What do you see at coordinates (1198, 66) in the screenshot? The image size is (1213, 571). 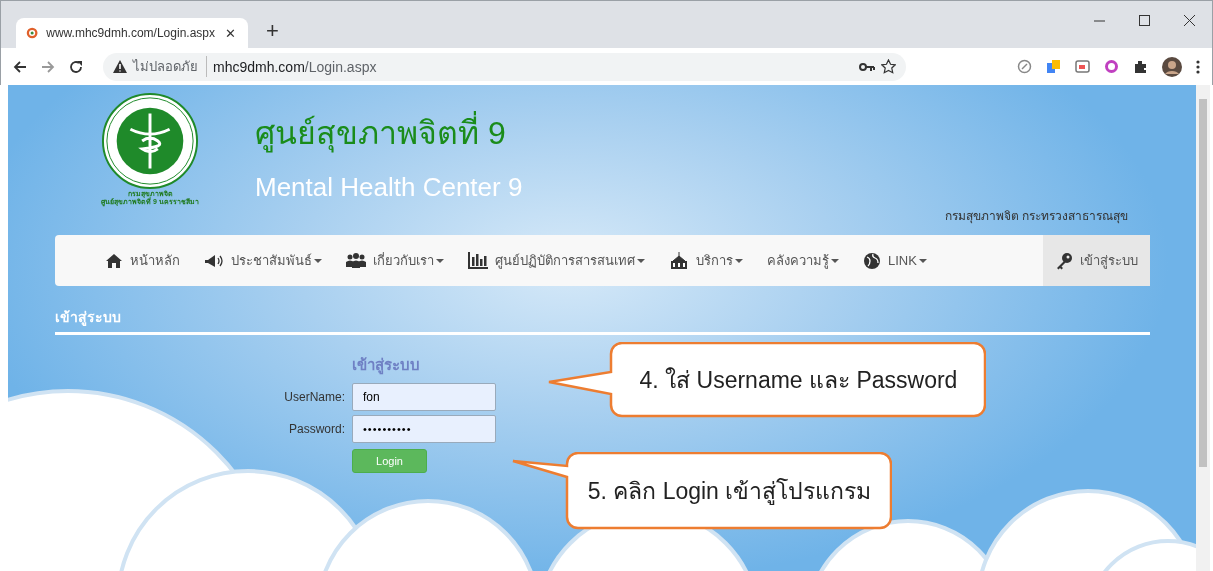 I see `menu-icon` at bounding box center [1198, 66].